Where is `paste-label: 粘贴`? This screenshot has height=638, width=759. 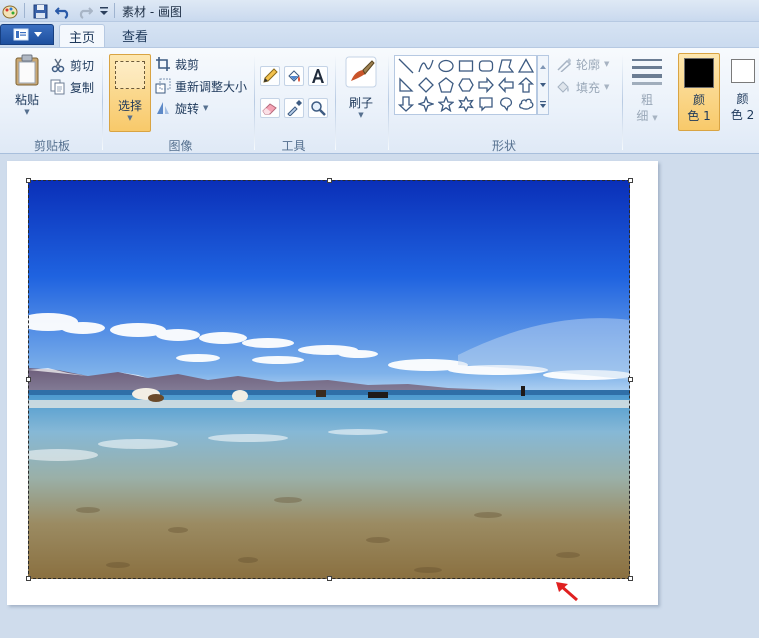 paste-label: 粘贴 is located at coordinates (26, 100).